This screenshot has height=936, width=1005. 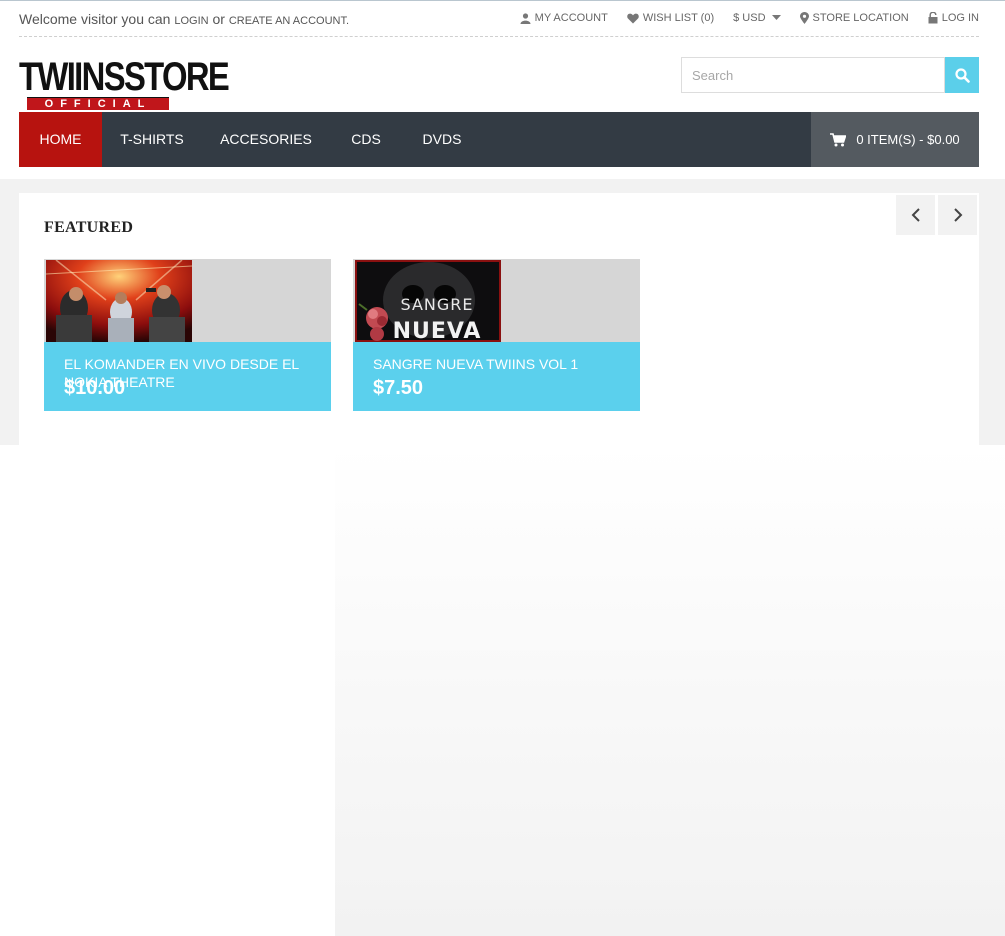 What do you see at coordinates (437, 330) in the screenshot?
I see `svg-text: NUEVA` at bounding box center [437, 330].